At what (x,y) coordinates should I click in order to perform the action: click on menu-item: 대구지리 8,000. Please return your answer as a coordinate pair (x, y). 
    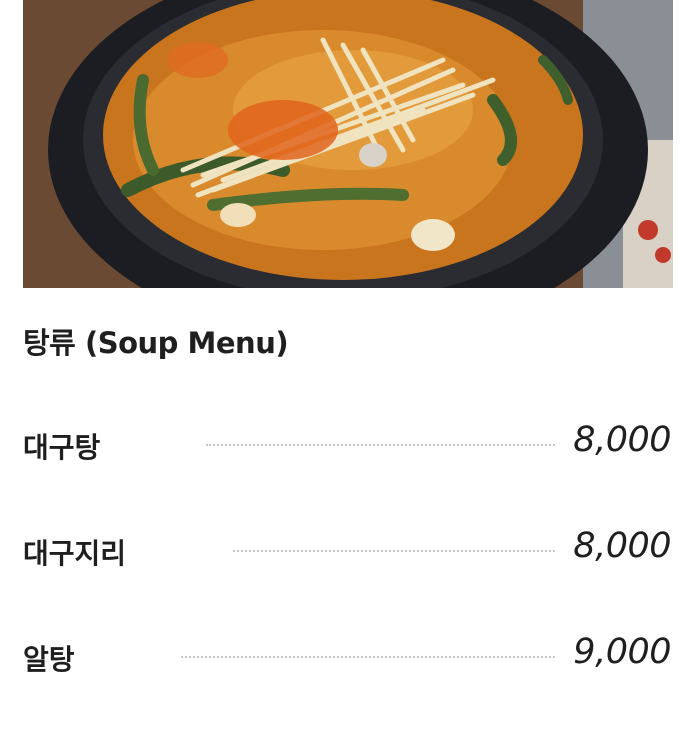
    Looking at the image, I should click on (347, 551).